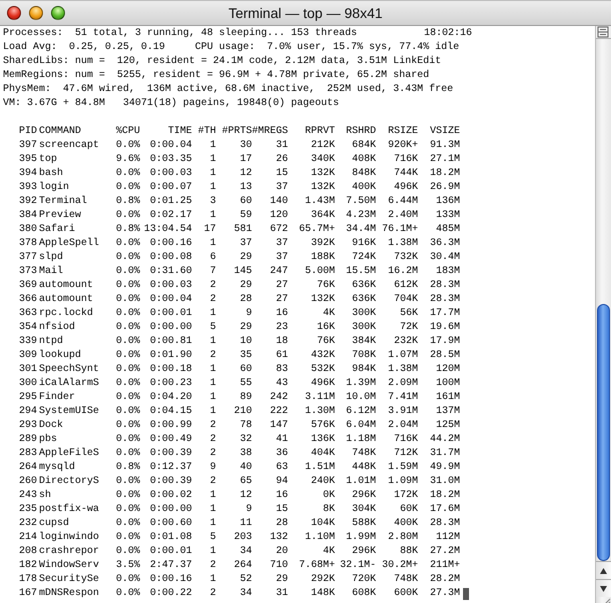 This screenshot has width=611, height=603. Describe the element at coordinates (364, 174) in the screenshot. I see `table-cell: 848K` at that location.